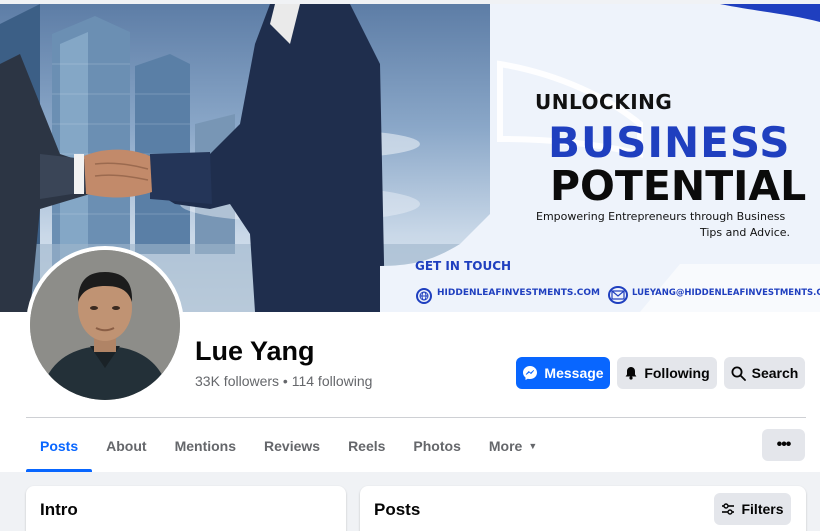 This screenshot has width=820, height=531. I want to click on caret-down-icon: ▼, so click(533, 446).